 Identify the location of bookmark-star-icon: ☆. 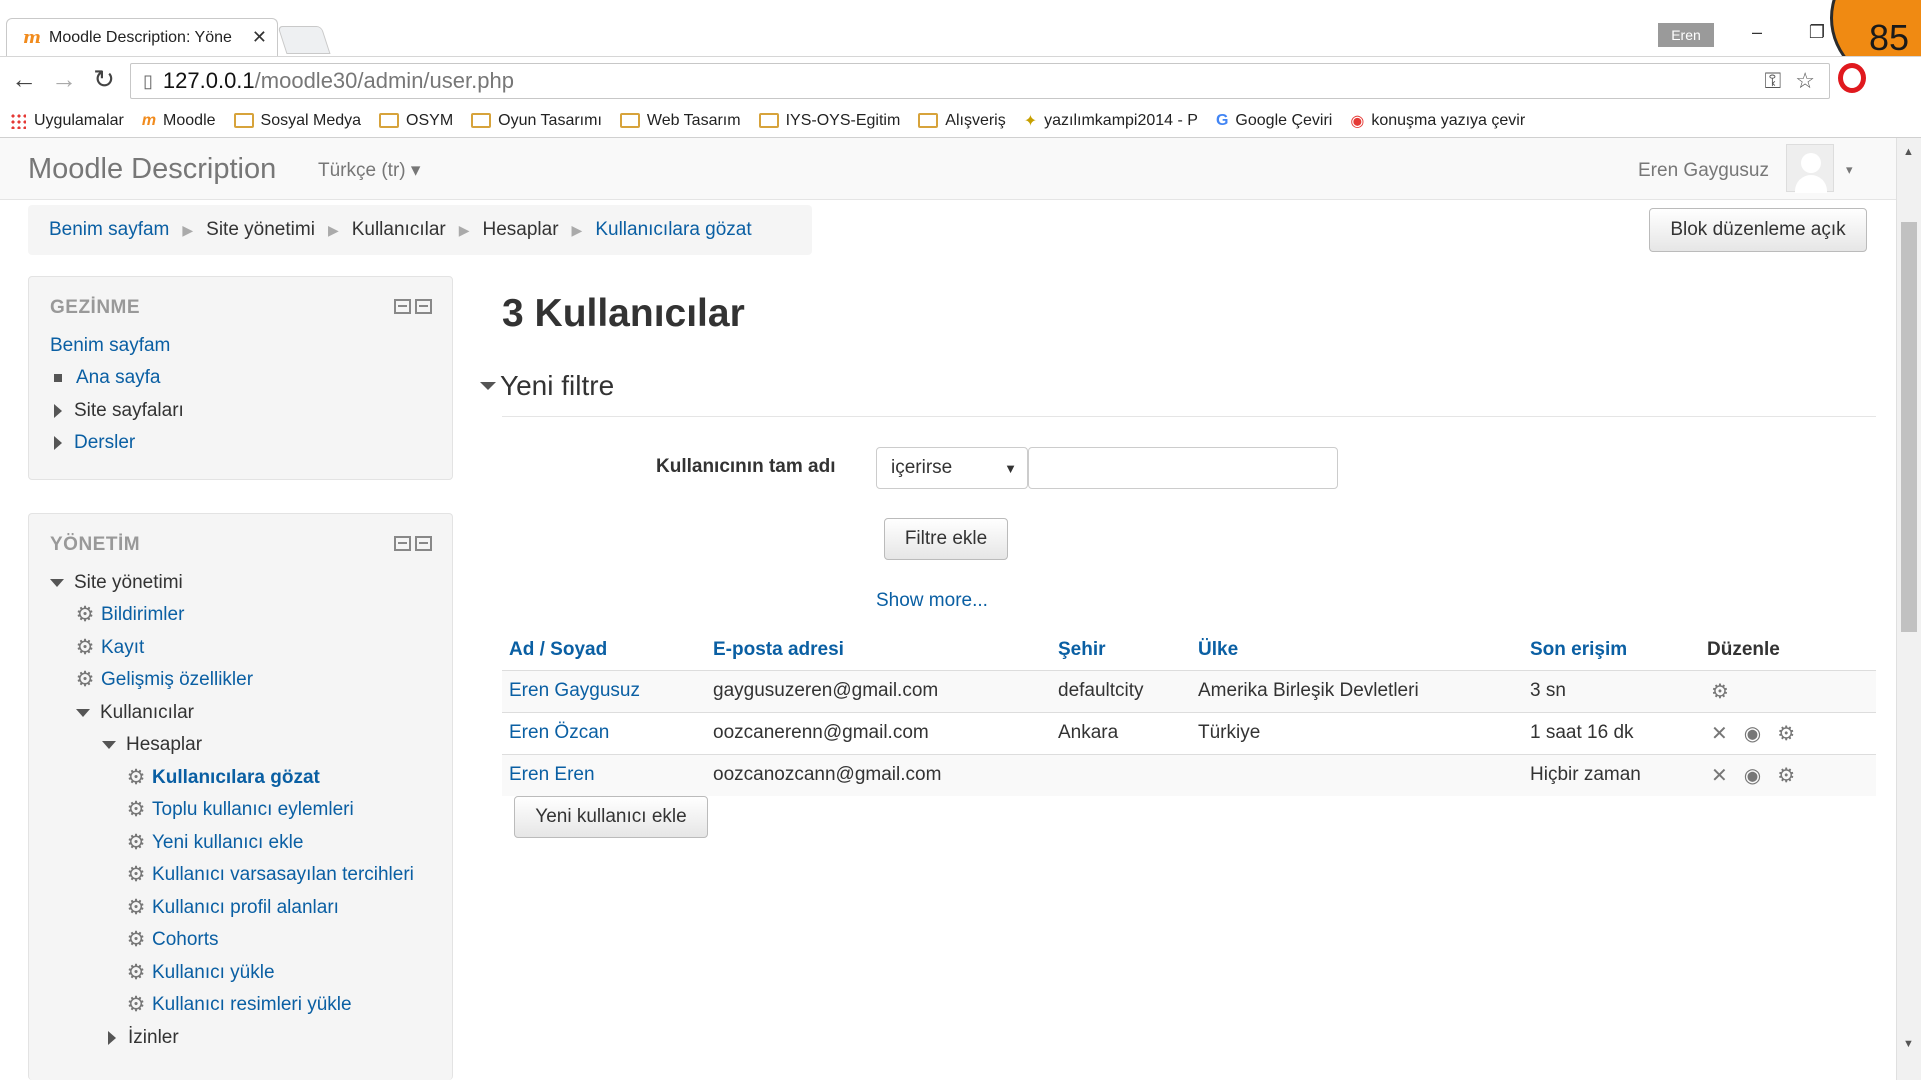
(1805, 81).